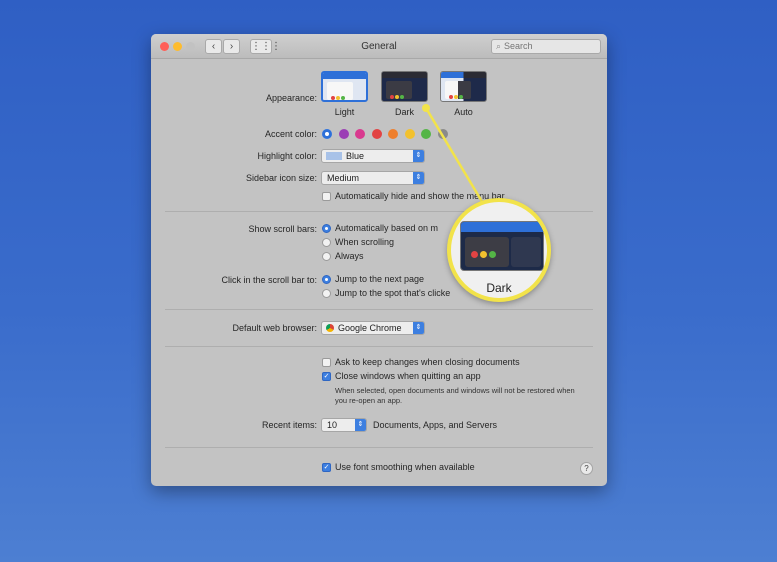 This screenshot has width=777, height=562. I want to click on callout-connector, so click(455, 157).